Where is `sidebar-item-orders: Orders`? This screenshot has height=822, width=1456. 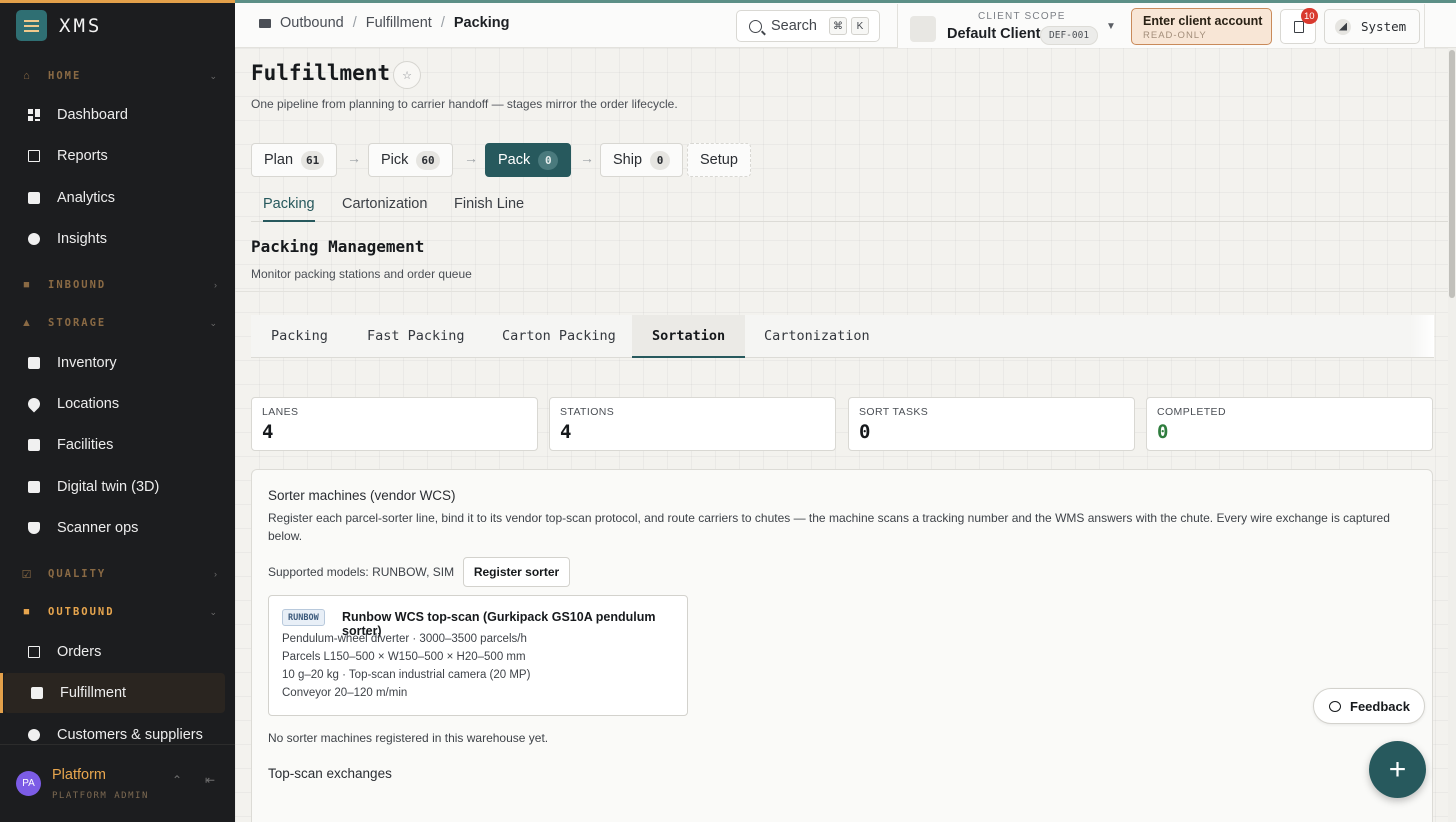
sidebar-item-orders: Orders is located at coordinates (117, 652).